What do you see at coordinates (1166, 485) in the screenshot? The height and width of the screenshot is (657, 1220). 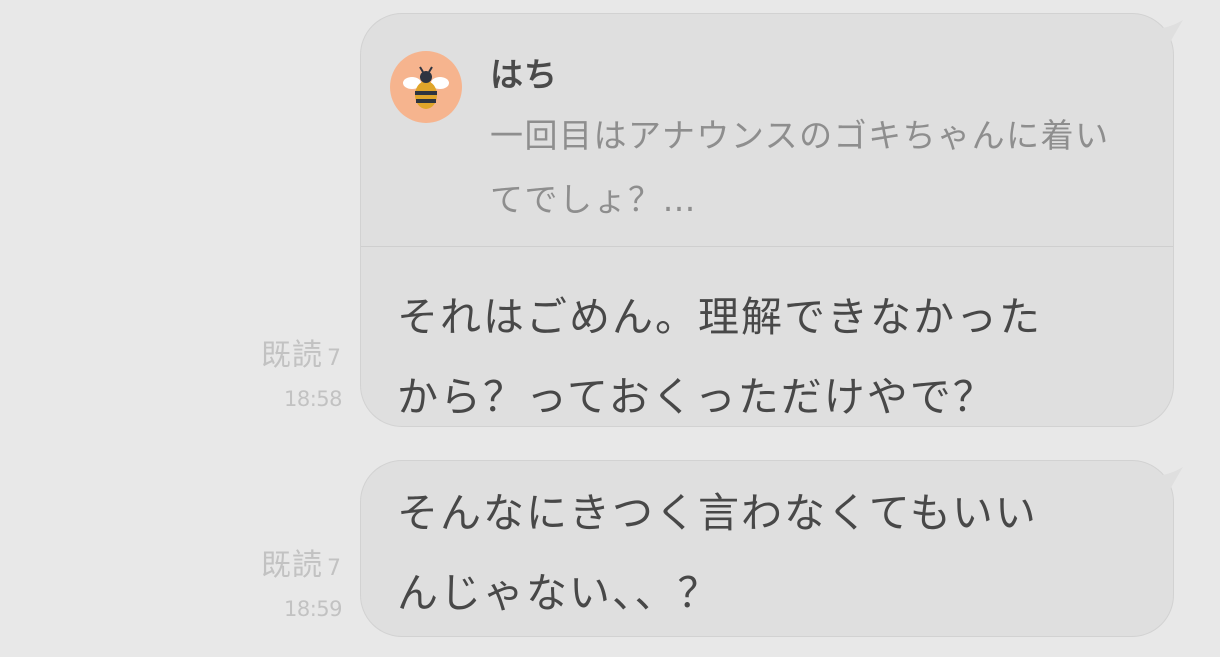 I see `bubble-tail` at bounding box center [1166, 485].